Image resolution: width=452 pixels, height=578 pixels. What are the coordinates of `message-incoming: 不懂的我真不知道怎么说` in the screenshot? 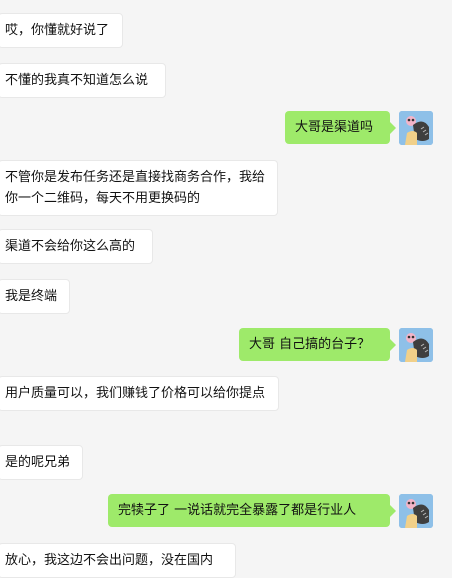 It's located at (83, 80).